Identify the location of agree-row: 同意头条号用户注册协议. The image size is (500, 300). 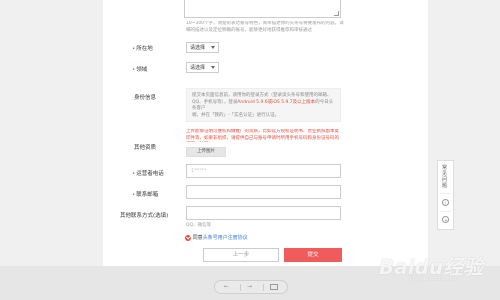
(216, 237).